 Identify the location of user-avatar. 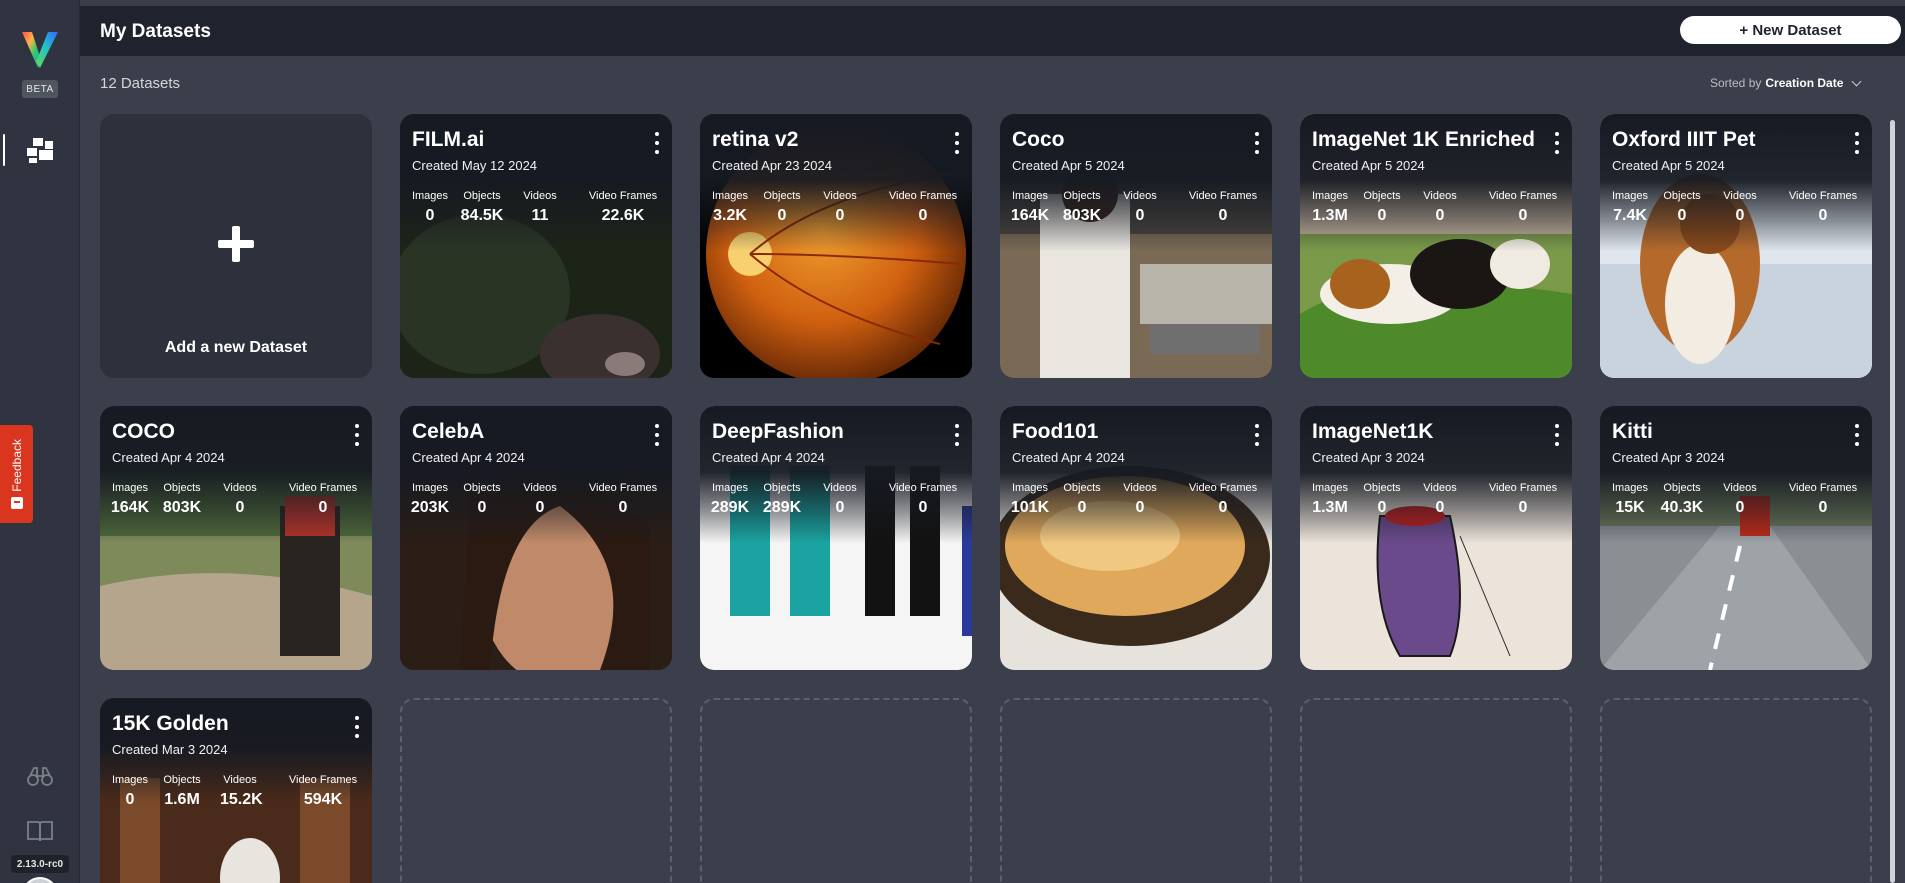
(40, 880).